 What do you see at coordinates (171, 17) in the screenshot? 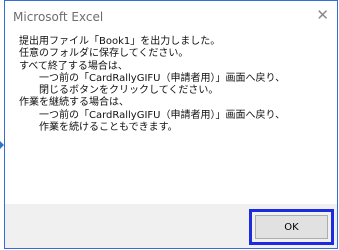
I see `dialog-titlebar: Microsoft Excel ✕` at bounding box center [171, 17].